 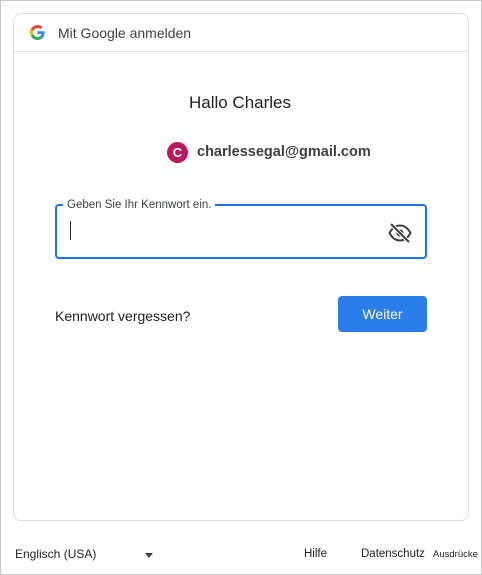 What do you see at coordinates (284, 152) in the screenshot?
I see `account-email: charlessegal@gmail.com` at bounding box center [284, 152].